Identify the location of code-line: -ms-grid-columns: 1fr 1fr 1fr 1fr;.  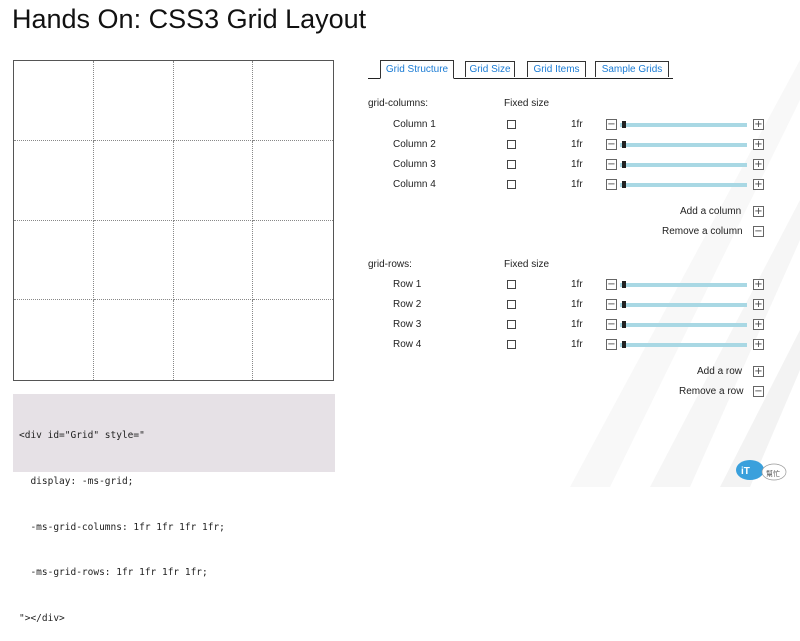
(122, 527).